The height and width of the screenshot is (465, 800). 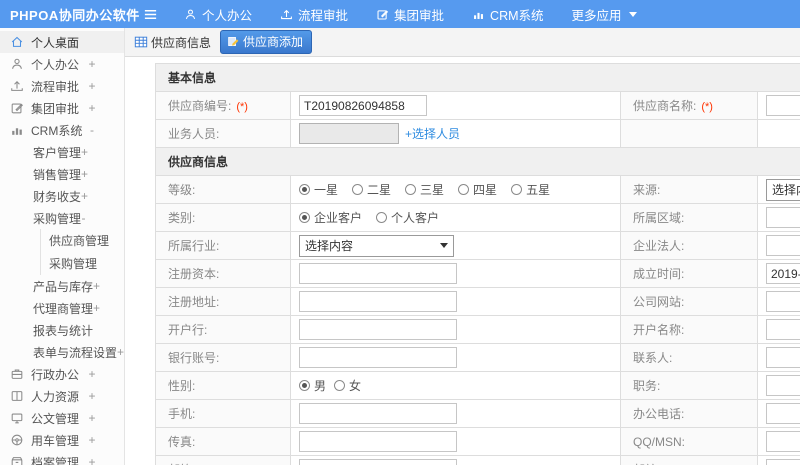 What do you see at coordinates (312, 385) in the screenshot?
I see `radio-option-male: 男` at bounding box center [312, 385].